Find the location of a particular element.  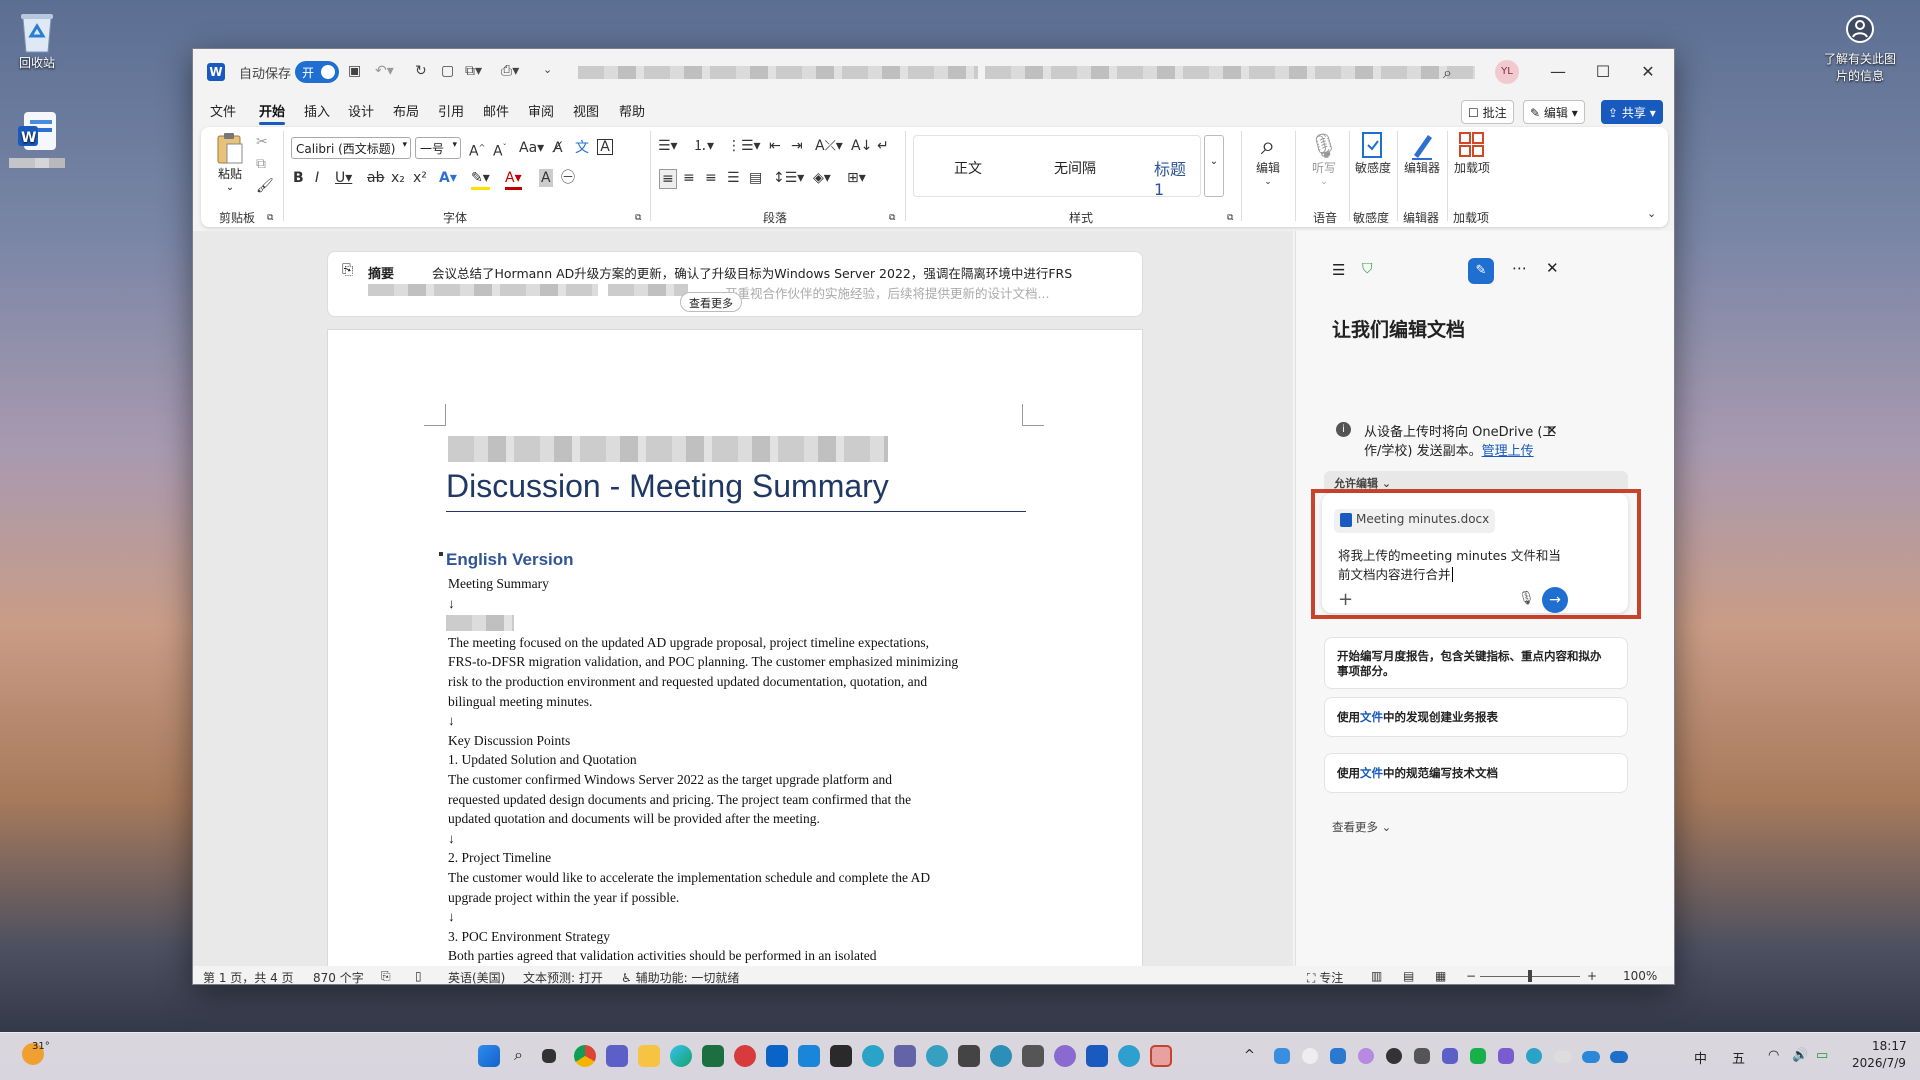

print-layout-icon: ▤ is located at coordinates (1408, 976).